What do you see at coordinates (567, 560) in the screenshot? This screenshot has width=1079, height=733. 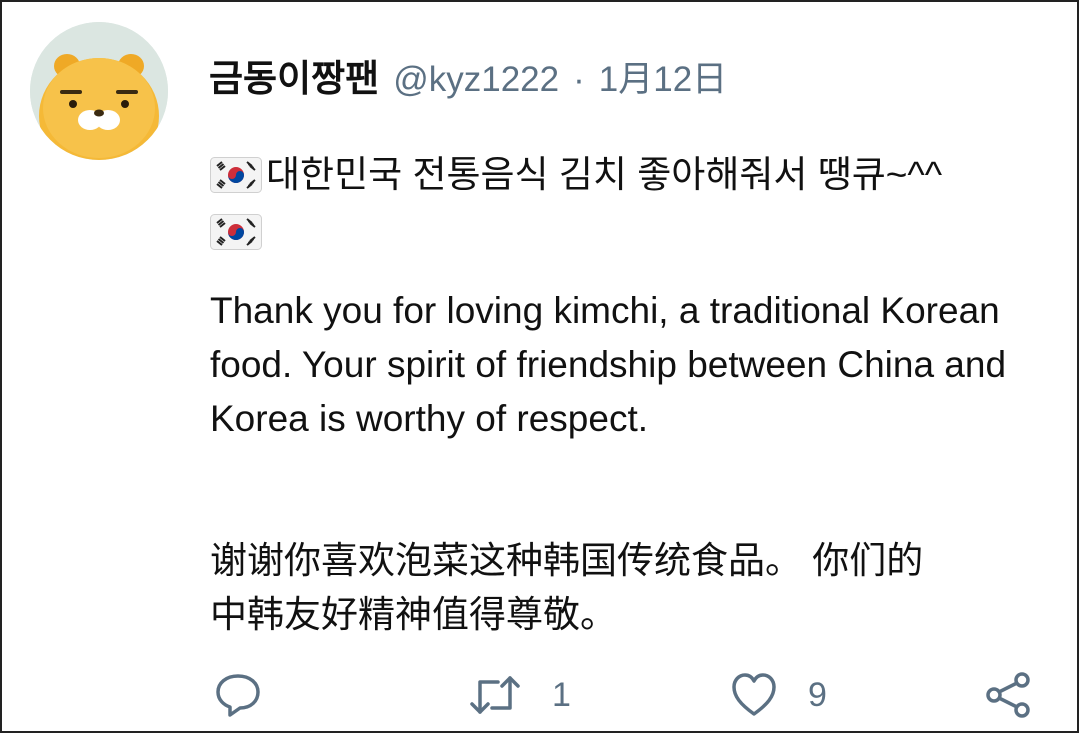 I see `chinese-line-1: 谢谢你喜欢泡菜这种韩国传统食品。 你们的` at bounding box center [567, 560].